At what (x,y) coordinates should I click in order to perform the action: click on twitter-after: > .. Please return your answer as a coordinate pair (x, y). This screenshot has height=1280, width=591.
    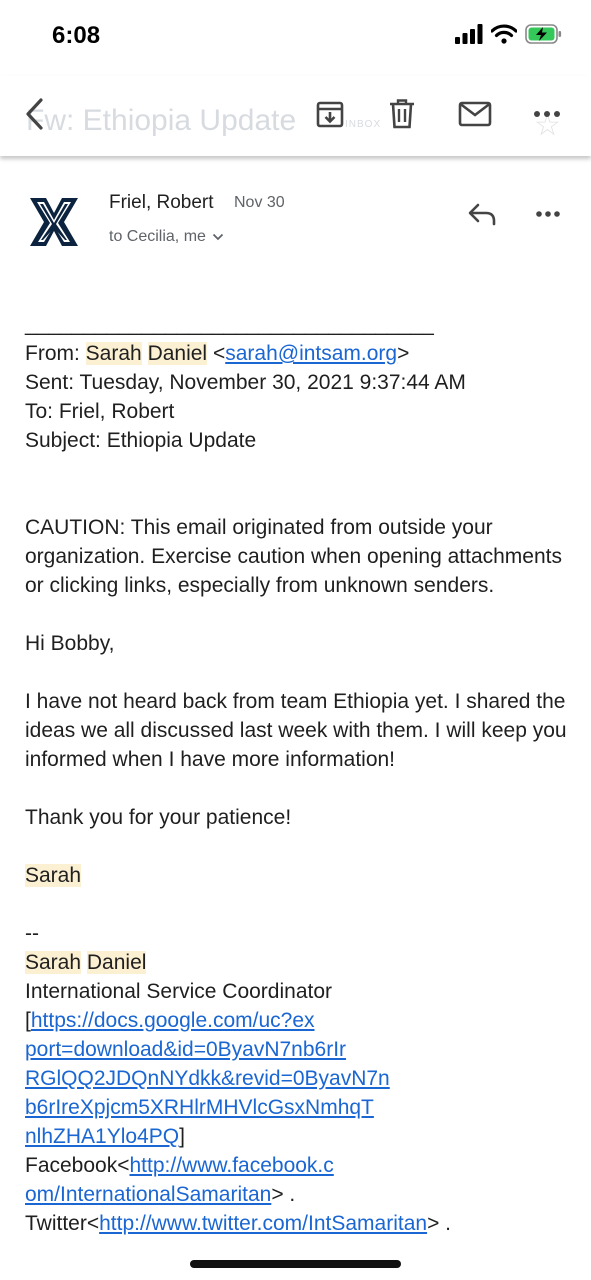
    Looking at the image, I should click on (439, 1223).